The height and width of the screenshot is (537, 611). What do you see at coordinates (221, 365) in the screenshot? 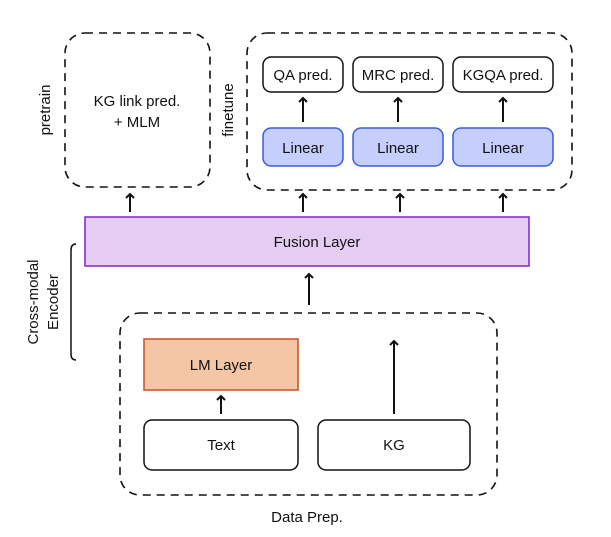
I see `lm-layer-label: LM Layer` at bounding box center [221, 365].